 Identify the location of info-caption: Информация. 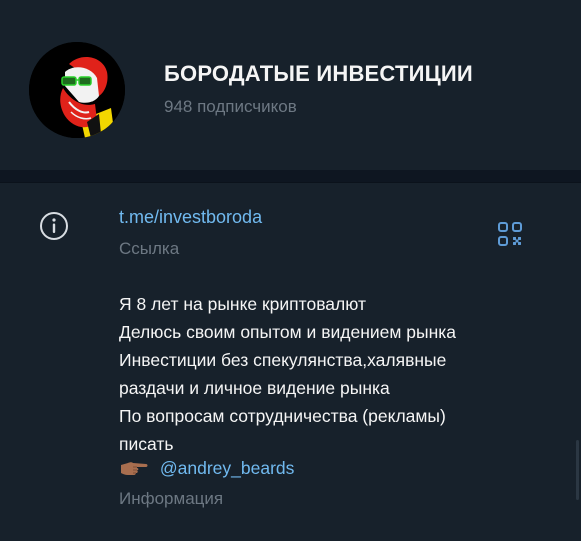
(171, 498).